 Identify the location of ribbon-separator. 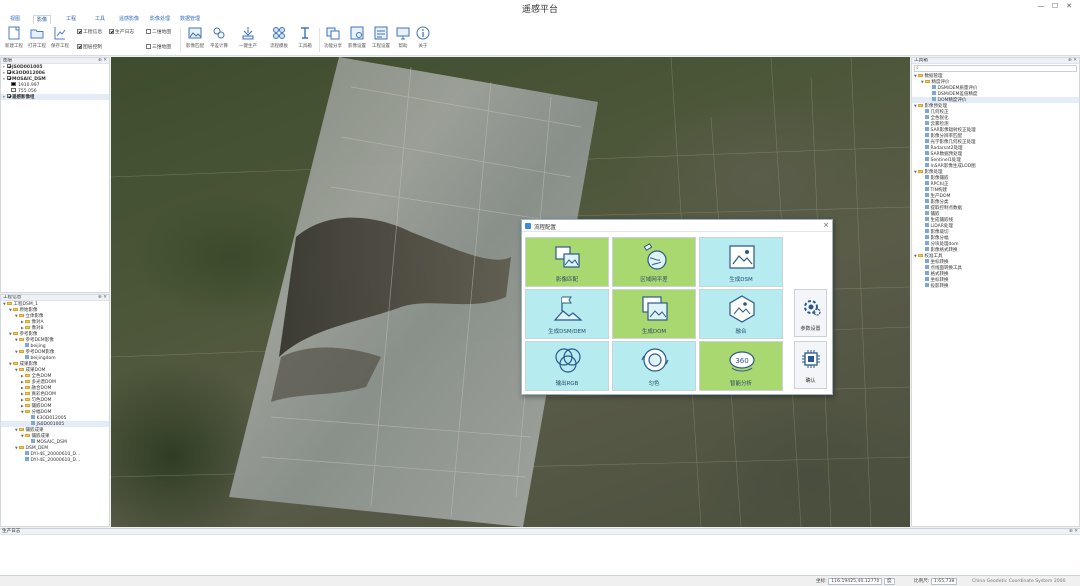
(180, 40).